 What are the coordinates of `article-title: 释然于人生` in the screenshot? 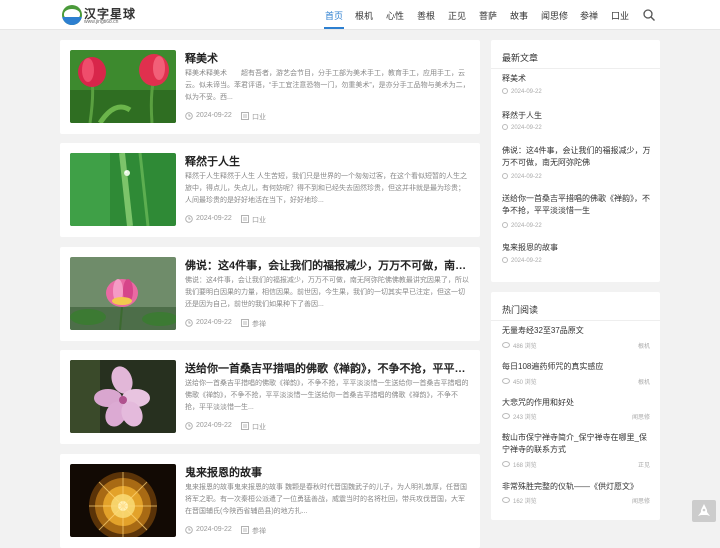 It's located at (327, 161).